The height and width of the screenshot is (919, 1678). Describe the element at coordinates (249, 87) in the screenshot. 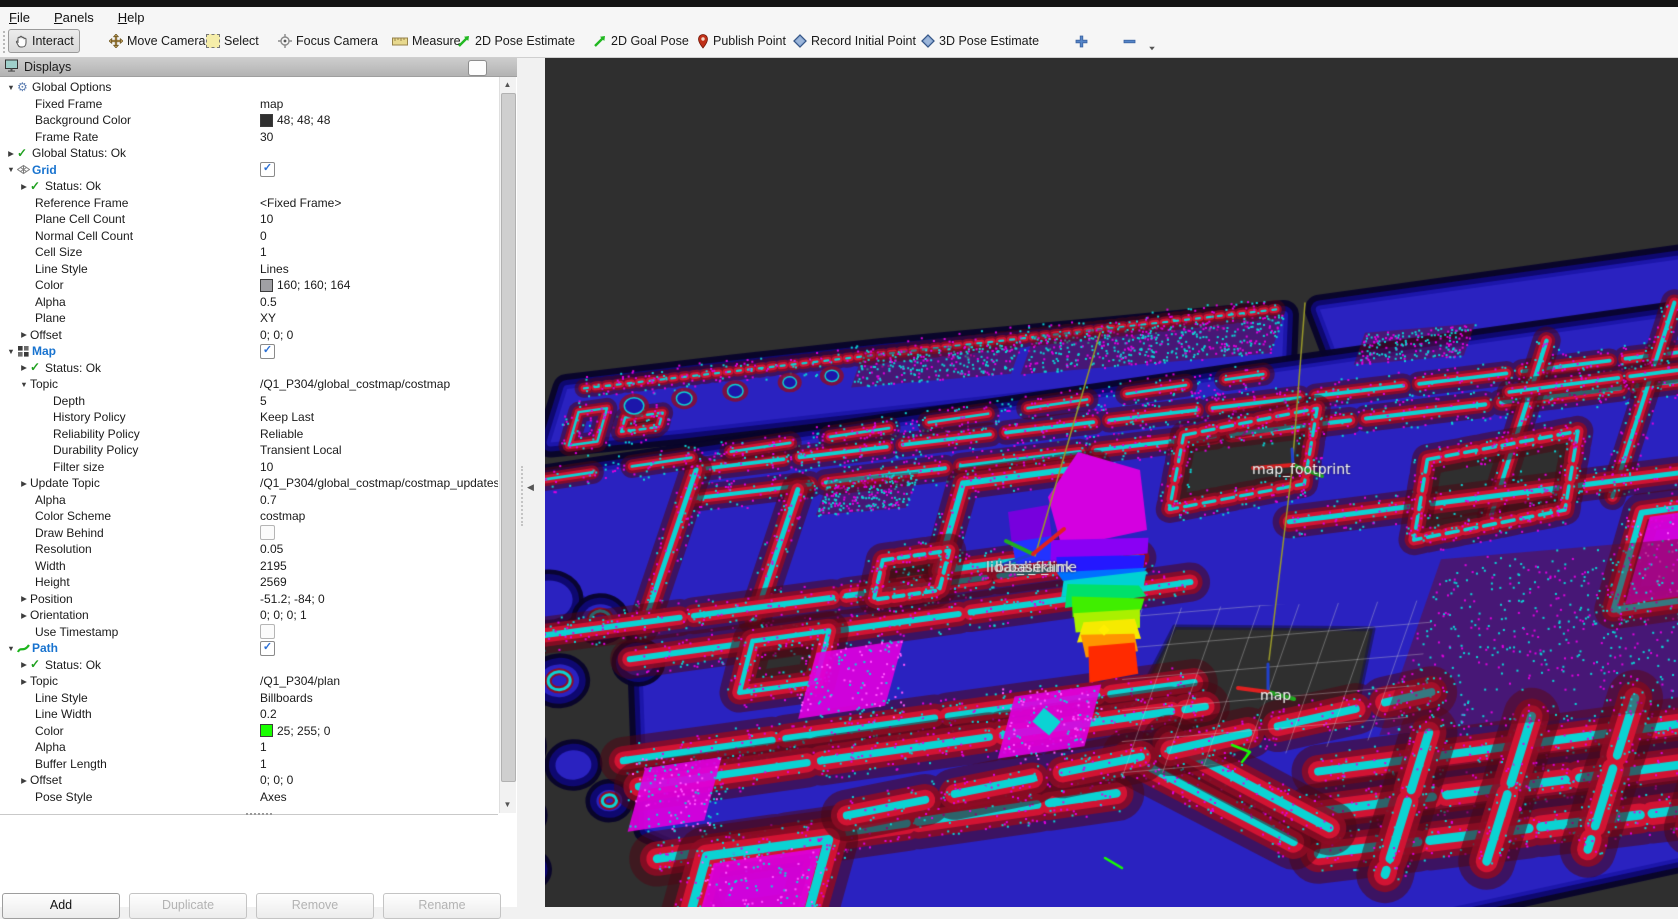

I see `tree-row-global-options: ▼ ⚙ Global Options` at that location.